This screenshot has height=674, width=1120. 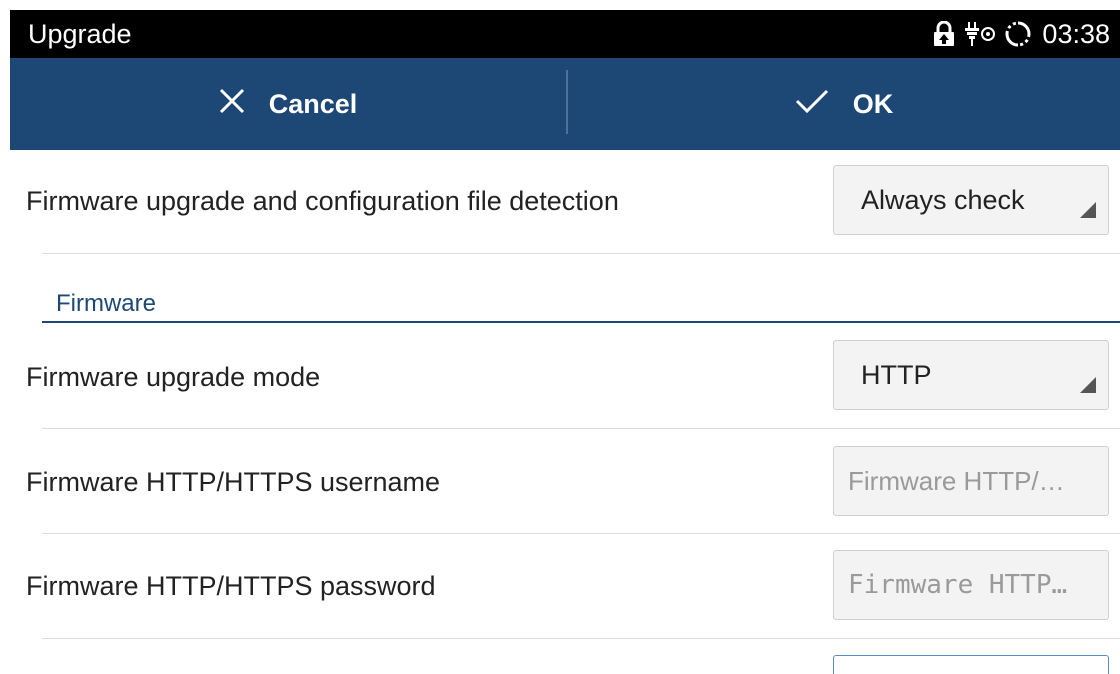 What do you see at coordinates (971, 664) in the screenshot?
I see `next-field-input` at bounding box center [971, 664].